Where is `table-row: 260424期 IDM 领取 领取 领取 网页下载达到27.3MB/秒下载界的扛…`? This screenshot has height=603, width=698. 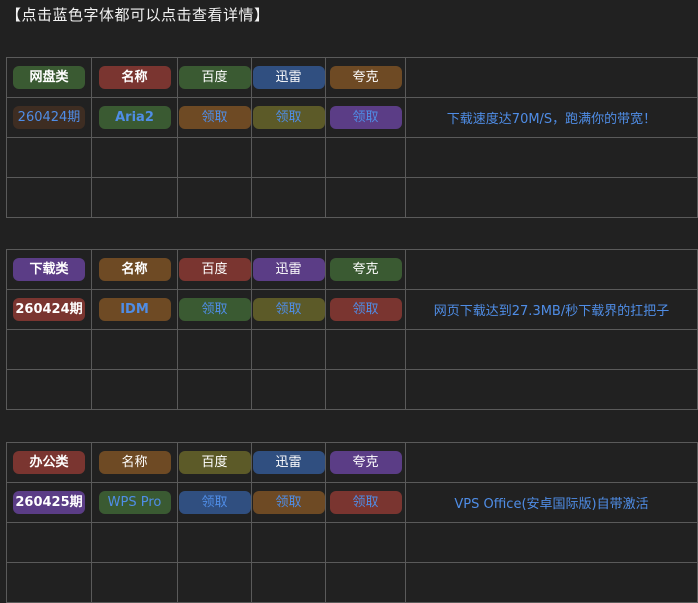 table-row: 260424期 IDM 领取 领取 领取 网页下载达到27.3MB/秒下载界的扛… is located at coordinates (352, 309).